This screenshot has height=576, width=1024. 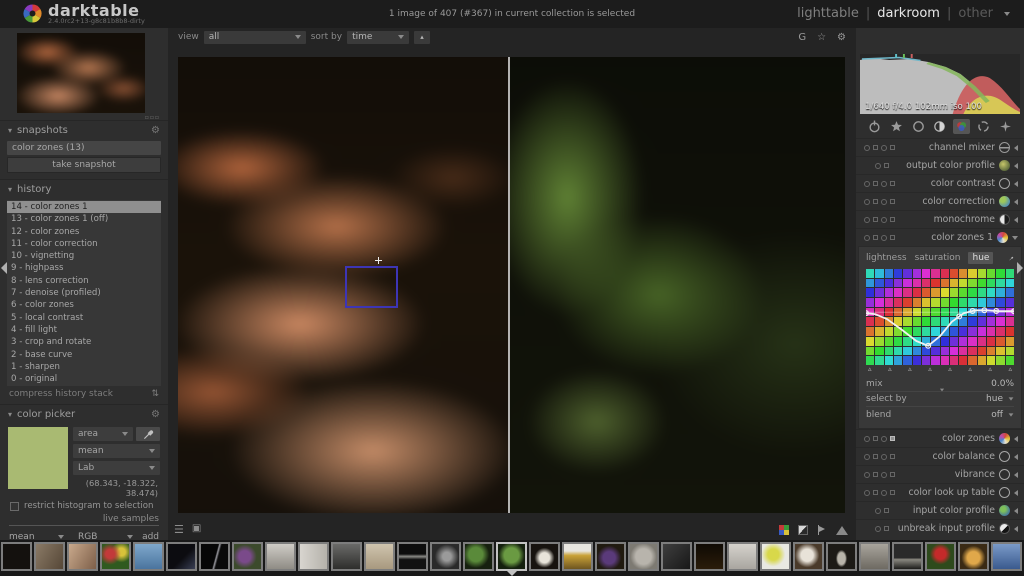 I want to click on raw-overexposed-icon, so click(x=784, y=530).